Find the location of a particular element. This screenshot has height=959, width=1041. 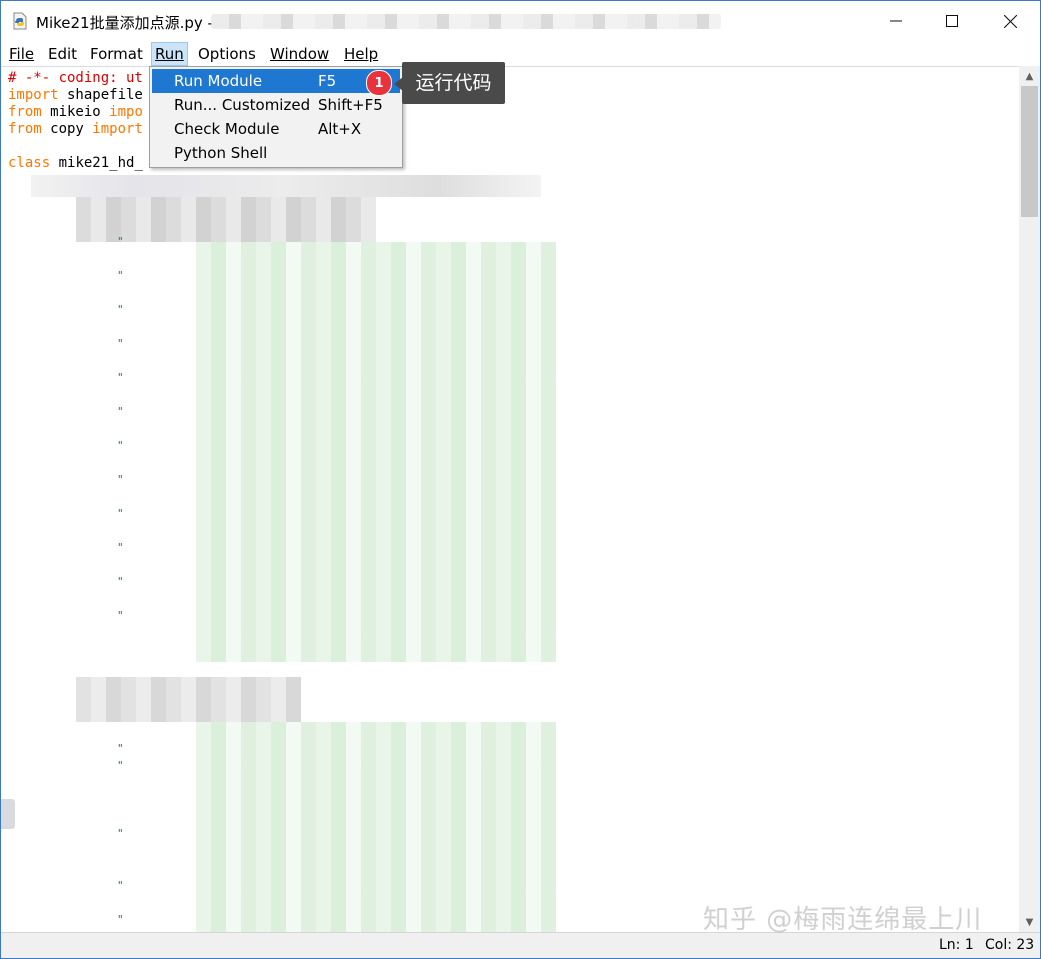

menu-item-check-module: Check Module Alt+X is located at coordinates (276, 129).